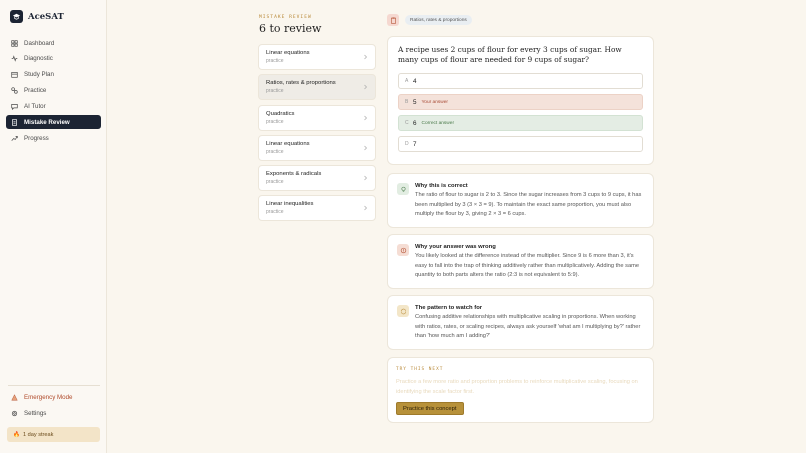  What do you see at coordinates (407, 102) in the screenshot?
I see `choice-letter: B` at bounding box center [407, 102].